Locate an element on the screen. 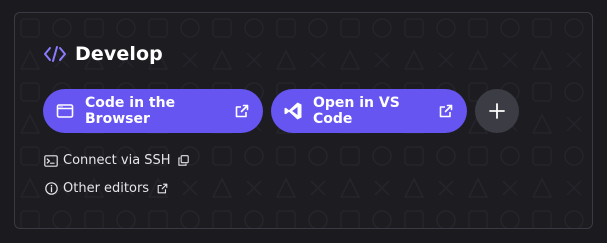 The height and width of the screenshot is (243, 607). vscode-icon is located at coordinates (293, 111).